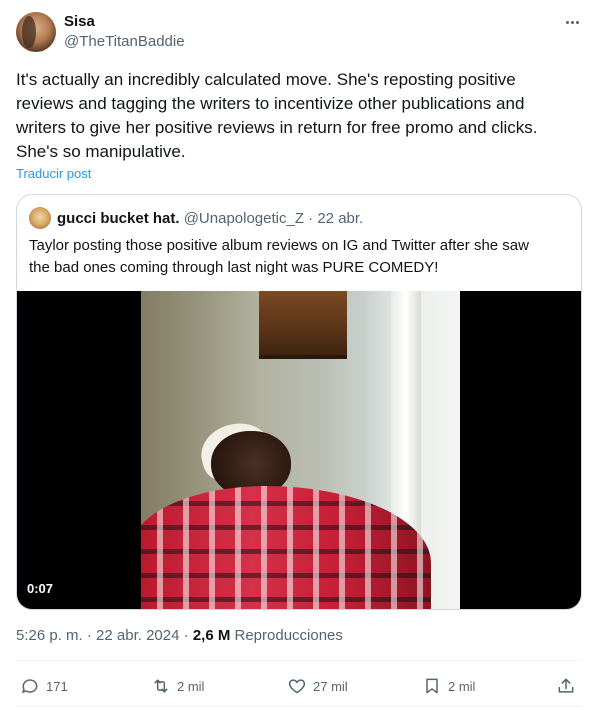 The image size is (598, 710). I want to click on repost-button: 2 mil, so click(177, 686).